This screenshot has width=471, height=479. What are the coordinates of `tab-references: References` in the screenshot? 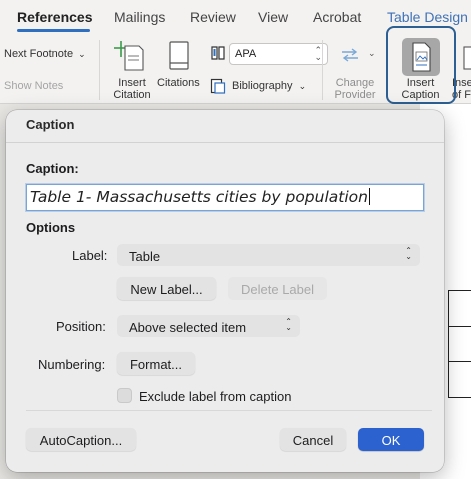 It's located at (55, 17).